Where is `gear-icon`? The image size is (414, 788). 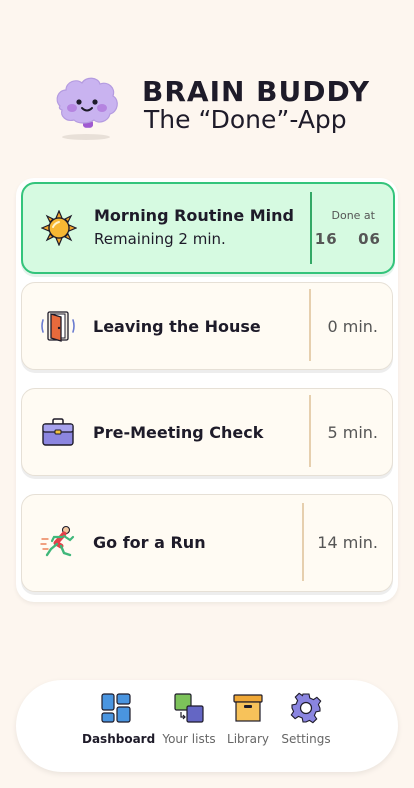
gear-icon is located at coordinates (306, 708).